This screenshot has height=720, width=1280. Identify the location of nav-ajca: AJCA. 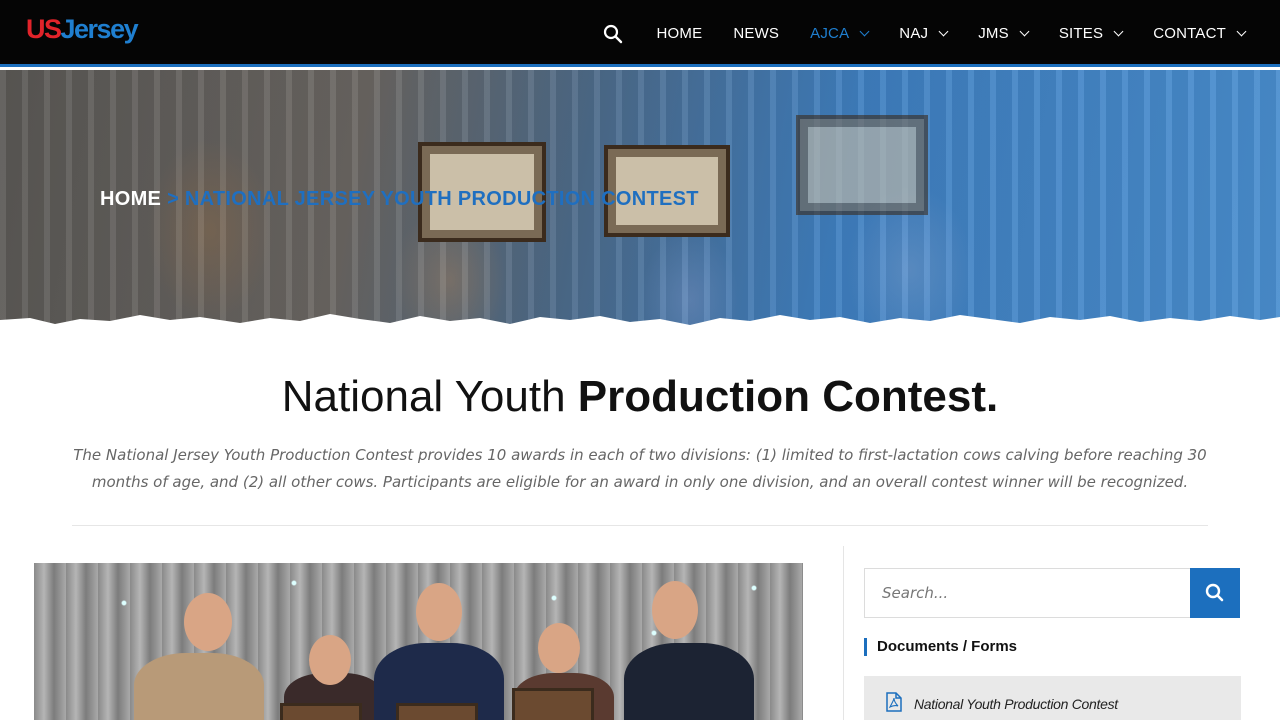
(840, 33).